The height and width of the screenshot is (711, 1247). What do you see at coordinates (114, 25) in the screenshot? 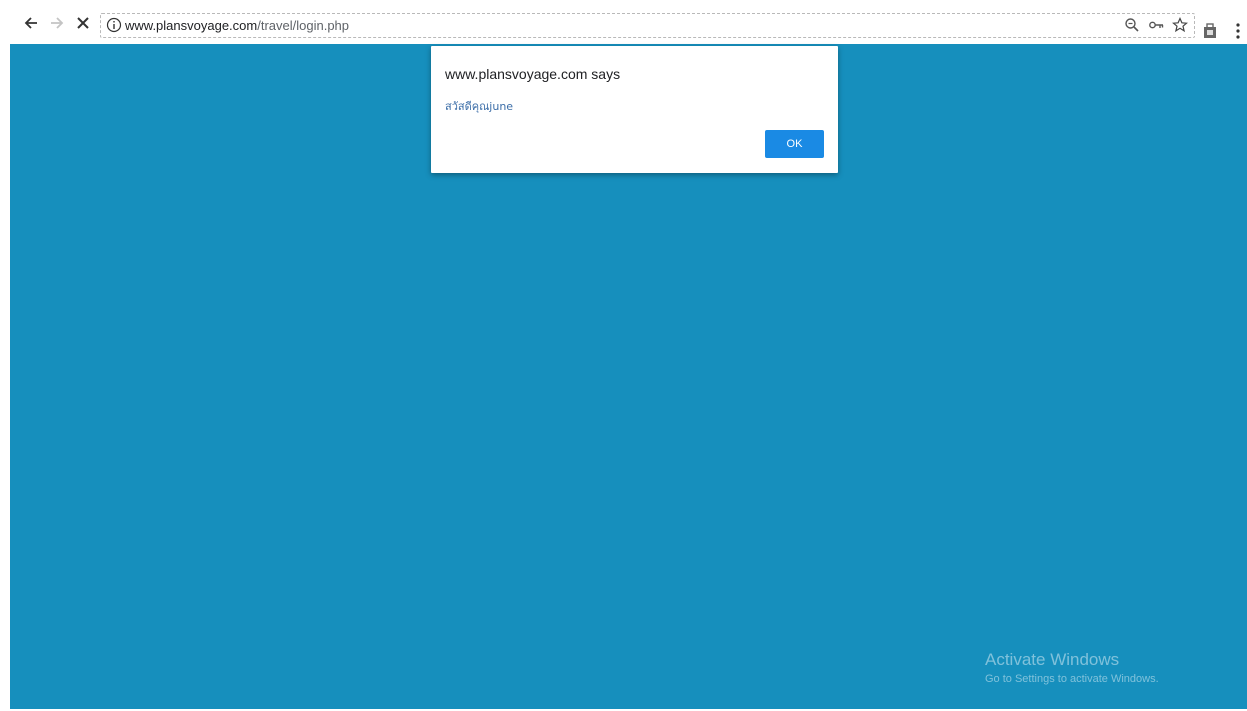
I see `site-info-icon` at bounding box center [114, 25].